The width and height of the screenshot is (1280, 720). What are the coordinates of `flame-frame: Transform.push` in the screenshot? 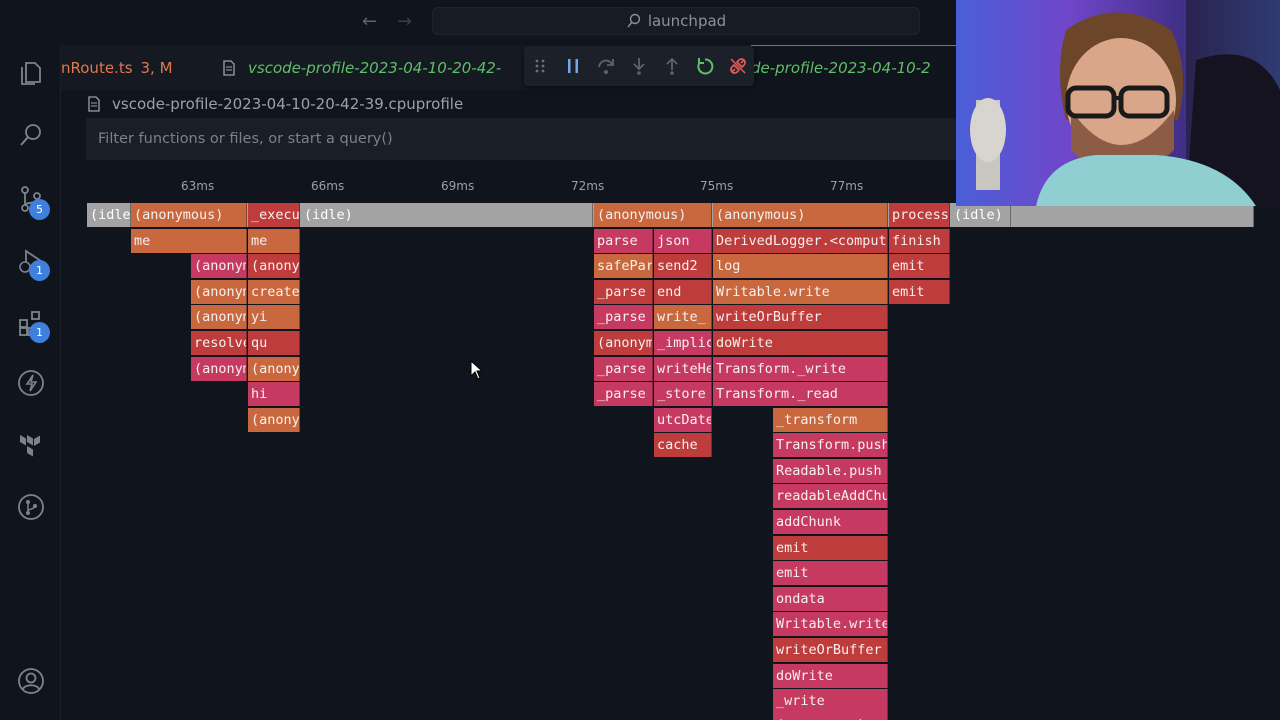 It's located at (830, 445).